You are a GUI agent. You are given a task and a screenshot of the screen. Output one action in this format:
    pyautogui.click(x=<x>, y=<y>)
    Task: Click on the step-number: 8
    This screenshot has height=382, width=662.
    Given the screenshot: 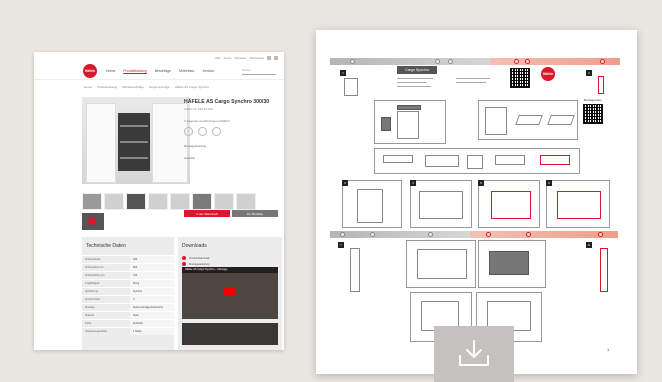 What is the action you would take?
    pyautogui.click(x=589, y=245)
    